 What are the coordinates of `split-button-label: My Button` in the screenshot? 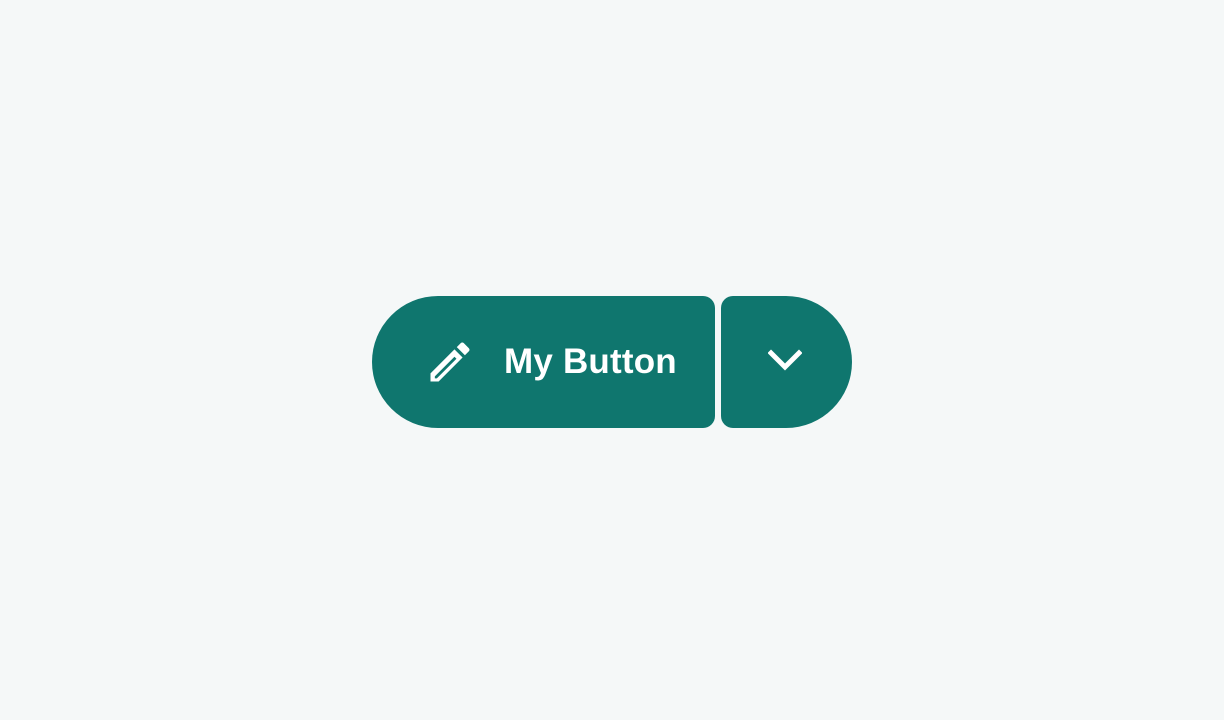 It's located at (590, 361).